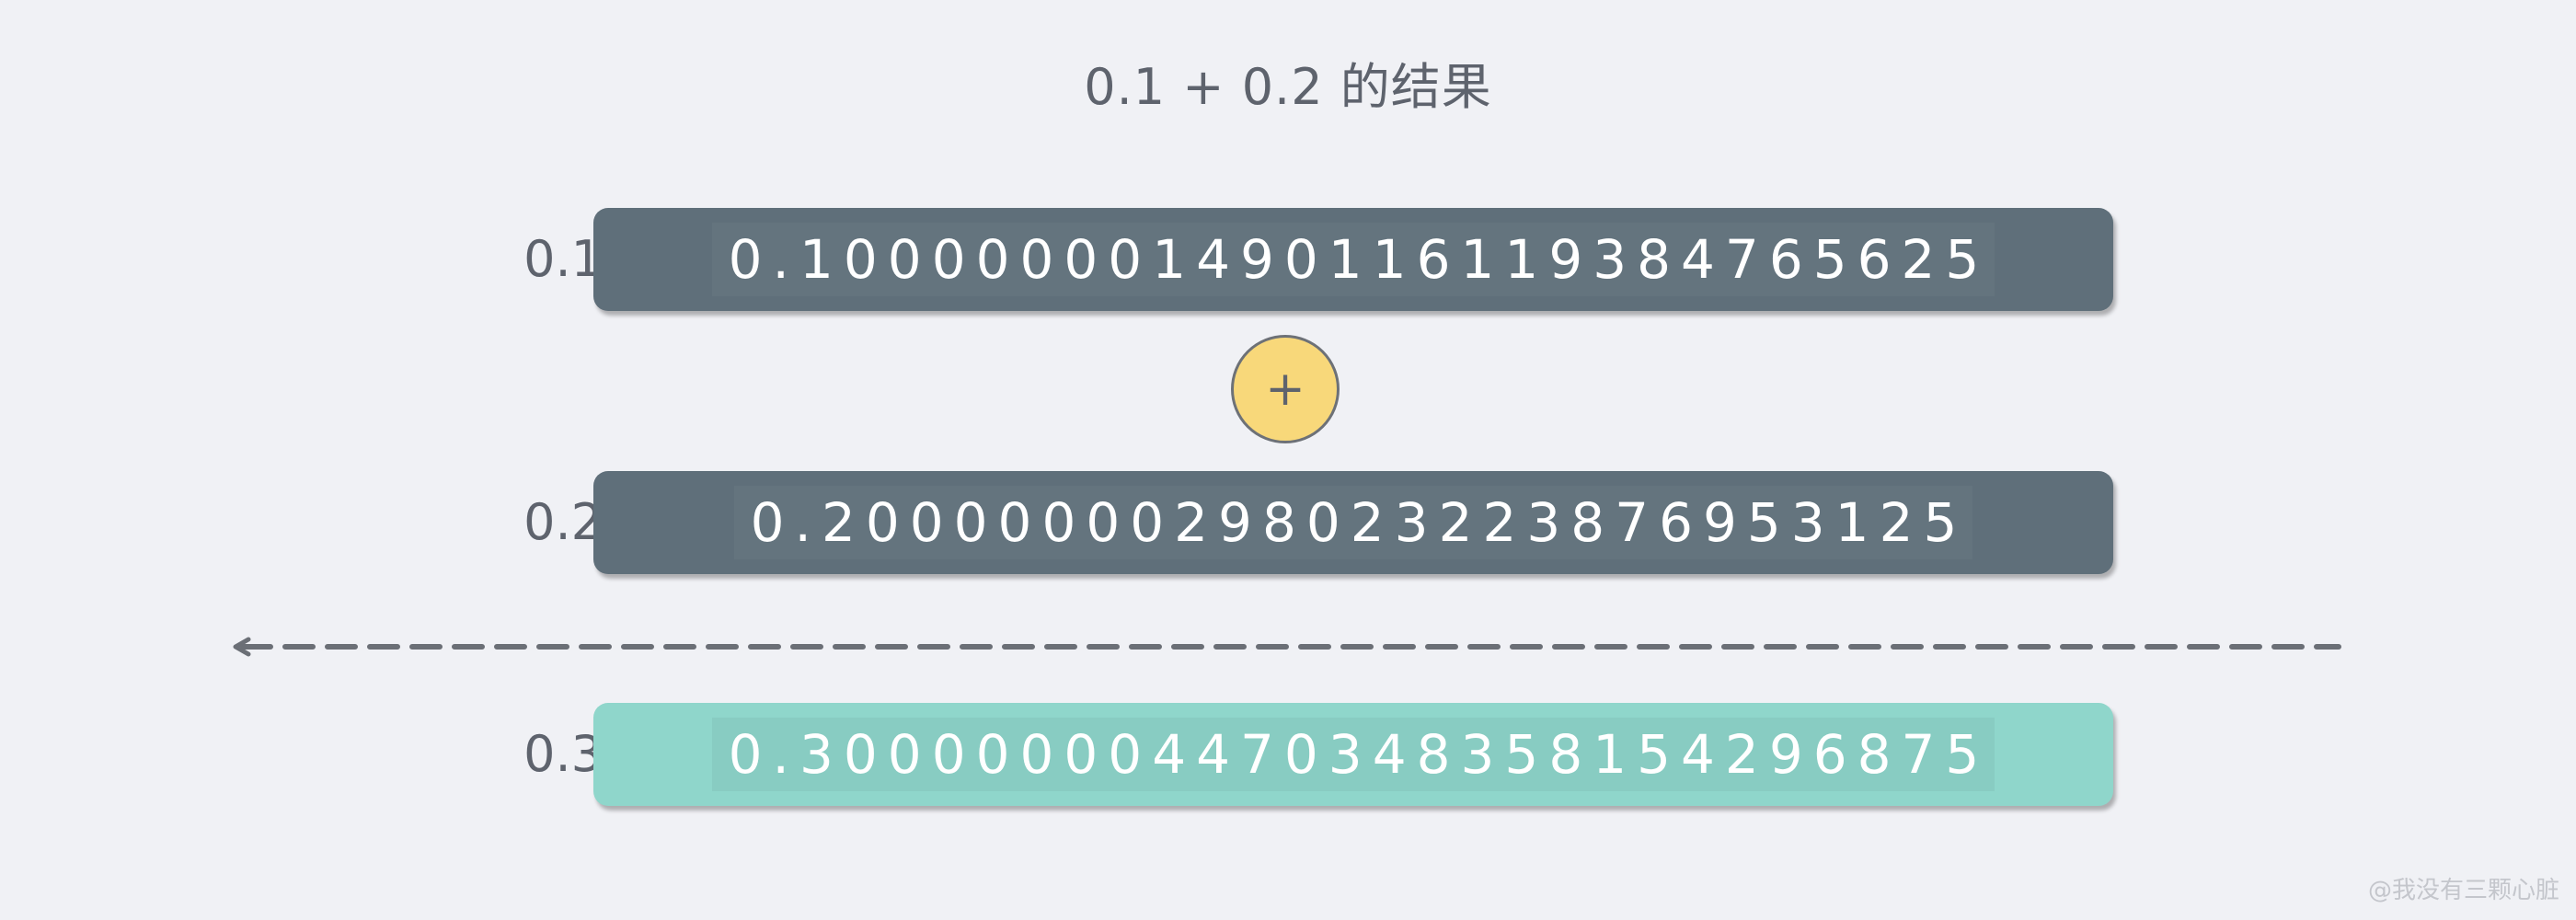  Describe the element at coordinates (1288, 87) in the screenshot. I see `diagram-title: 0.1 + 0.2 的结果` at that location.